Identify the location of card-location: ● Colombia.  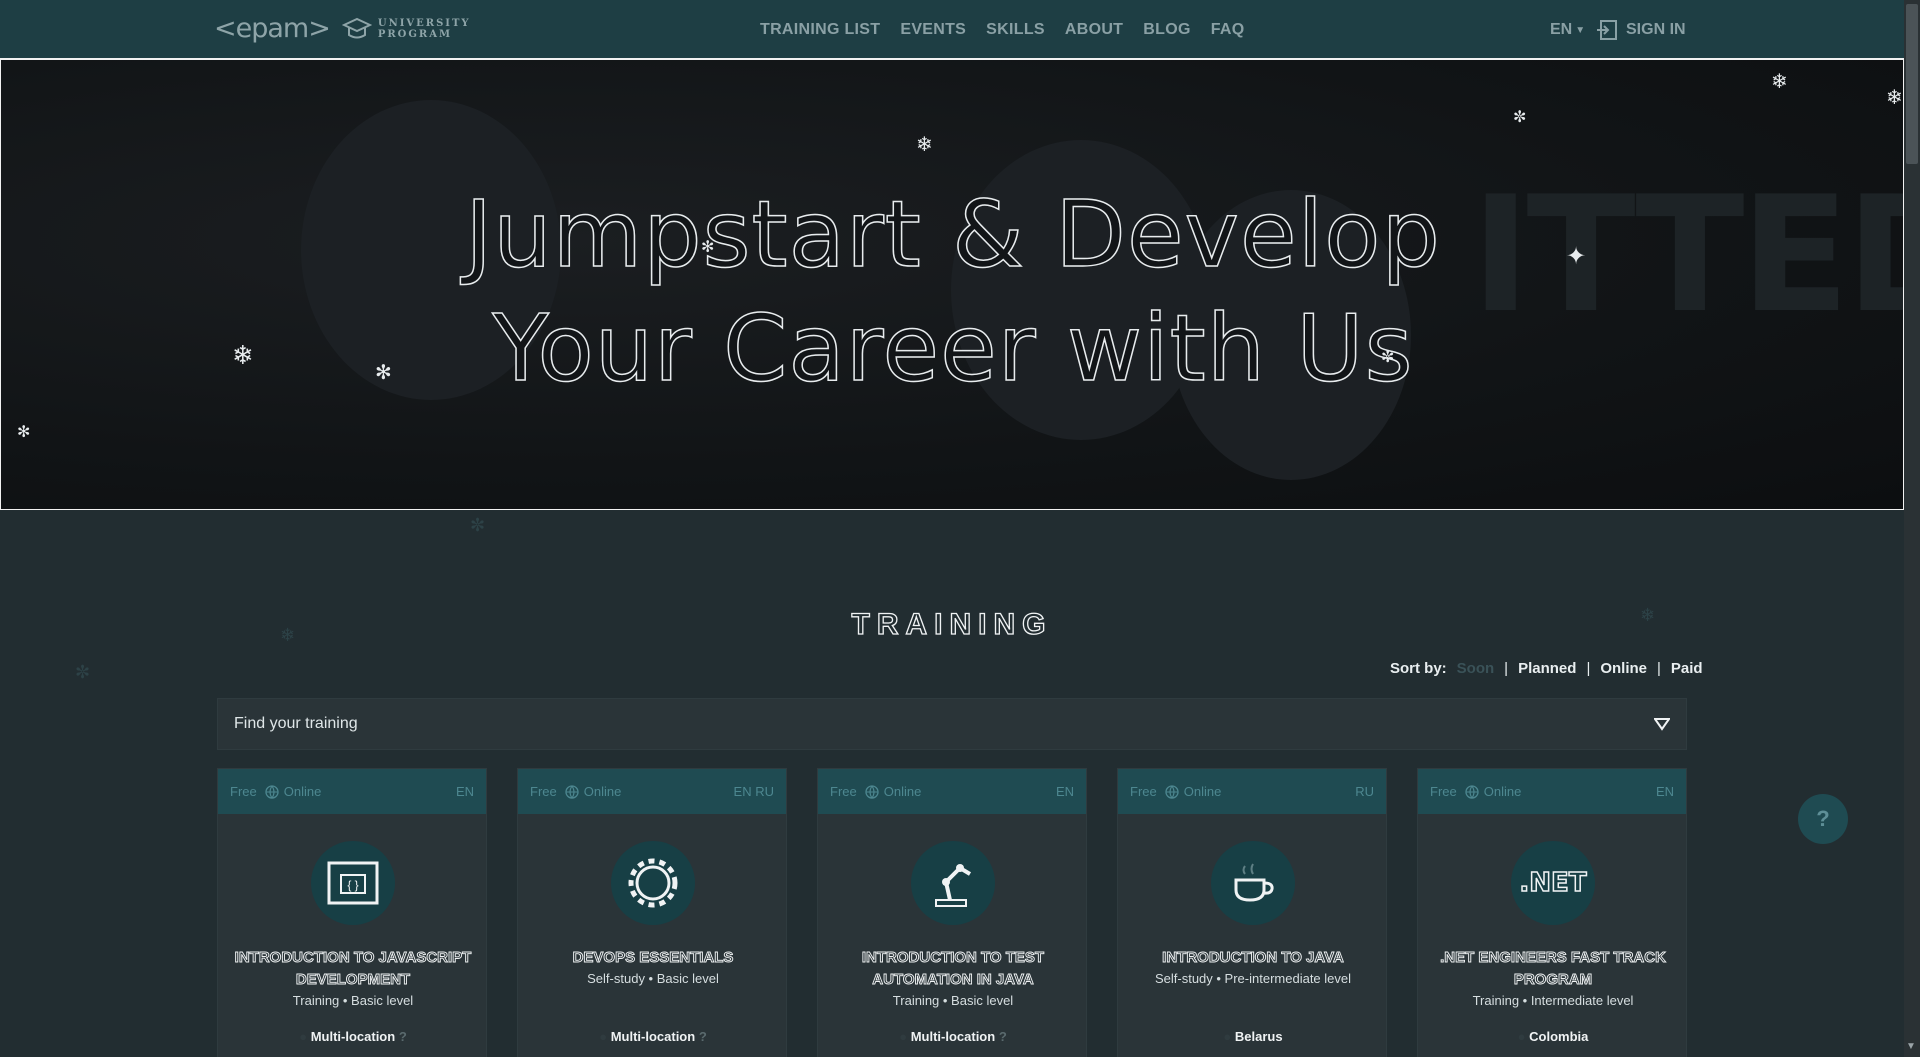
(1553, 1036).